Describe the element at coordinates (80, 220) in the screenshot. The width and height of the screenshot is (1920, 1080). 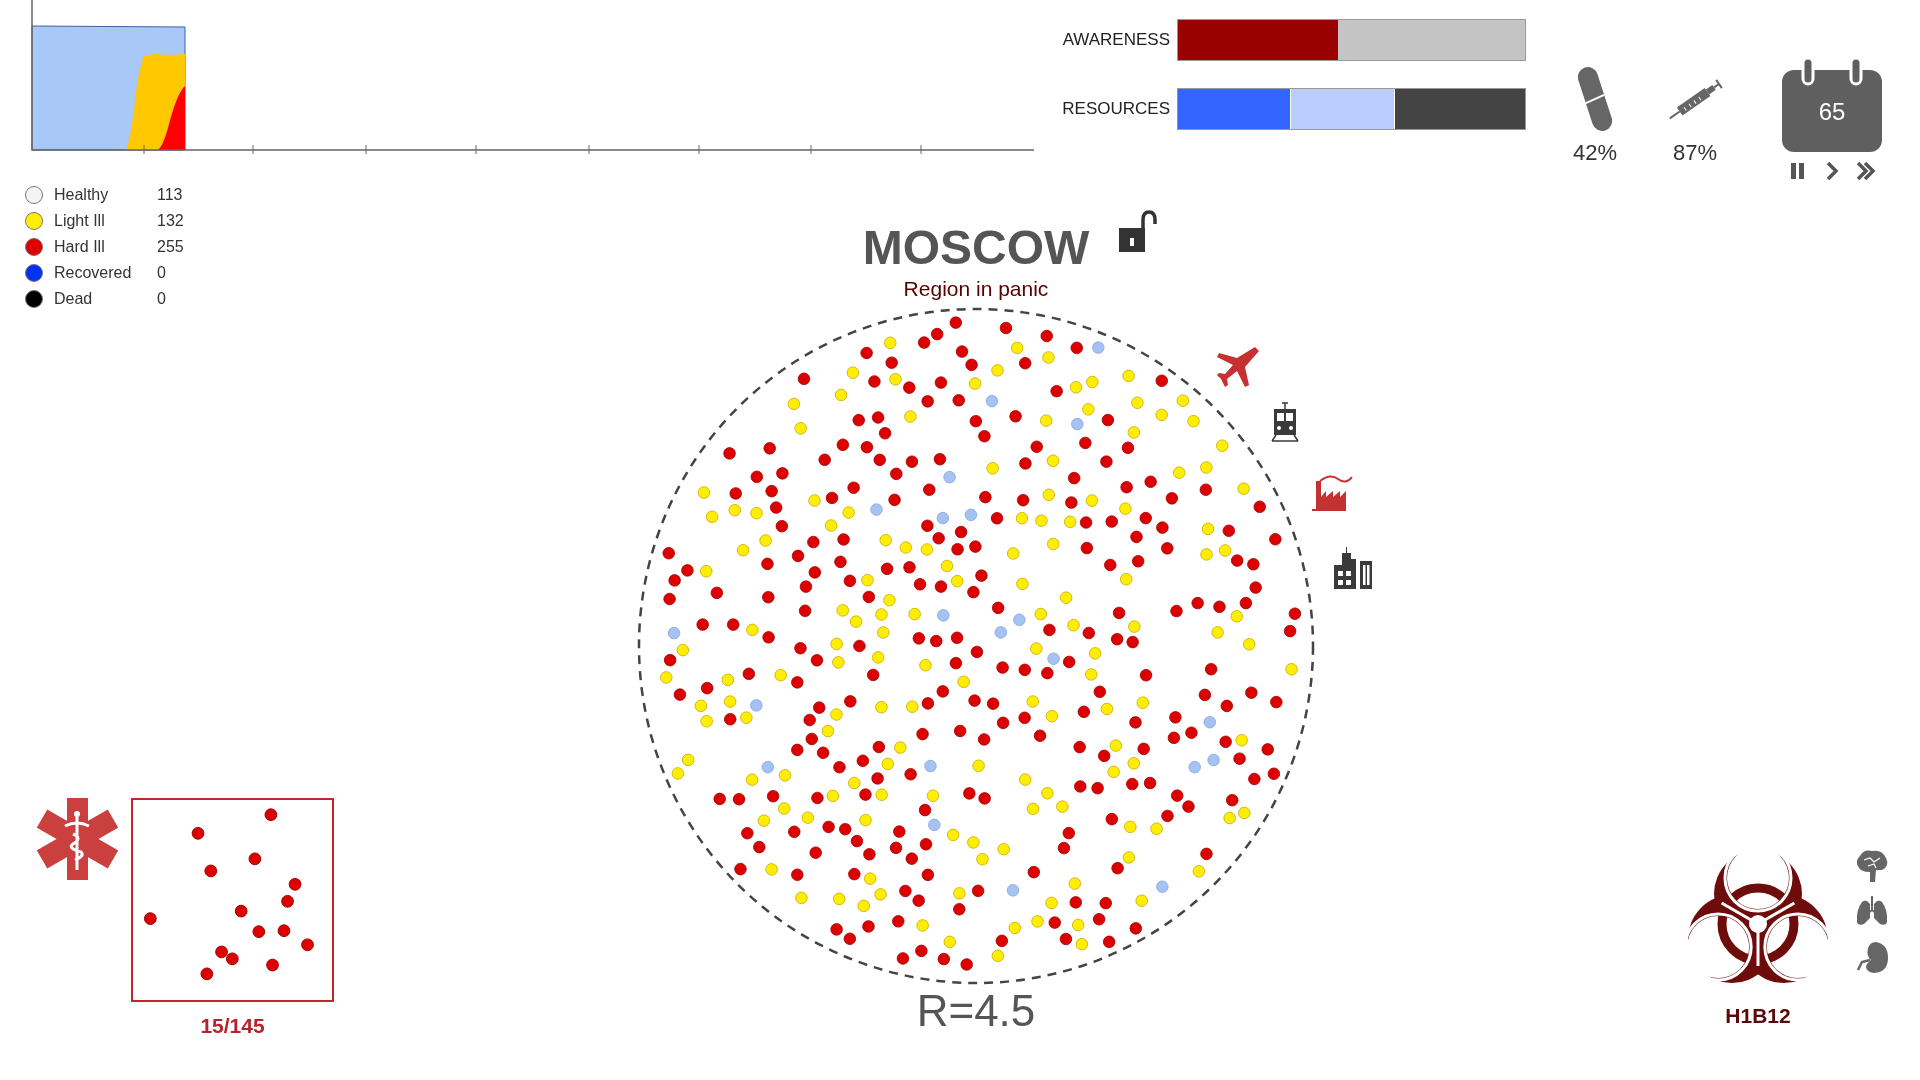
I see `legend-label: Light Ill` at that location.